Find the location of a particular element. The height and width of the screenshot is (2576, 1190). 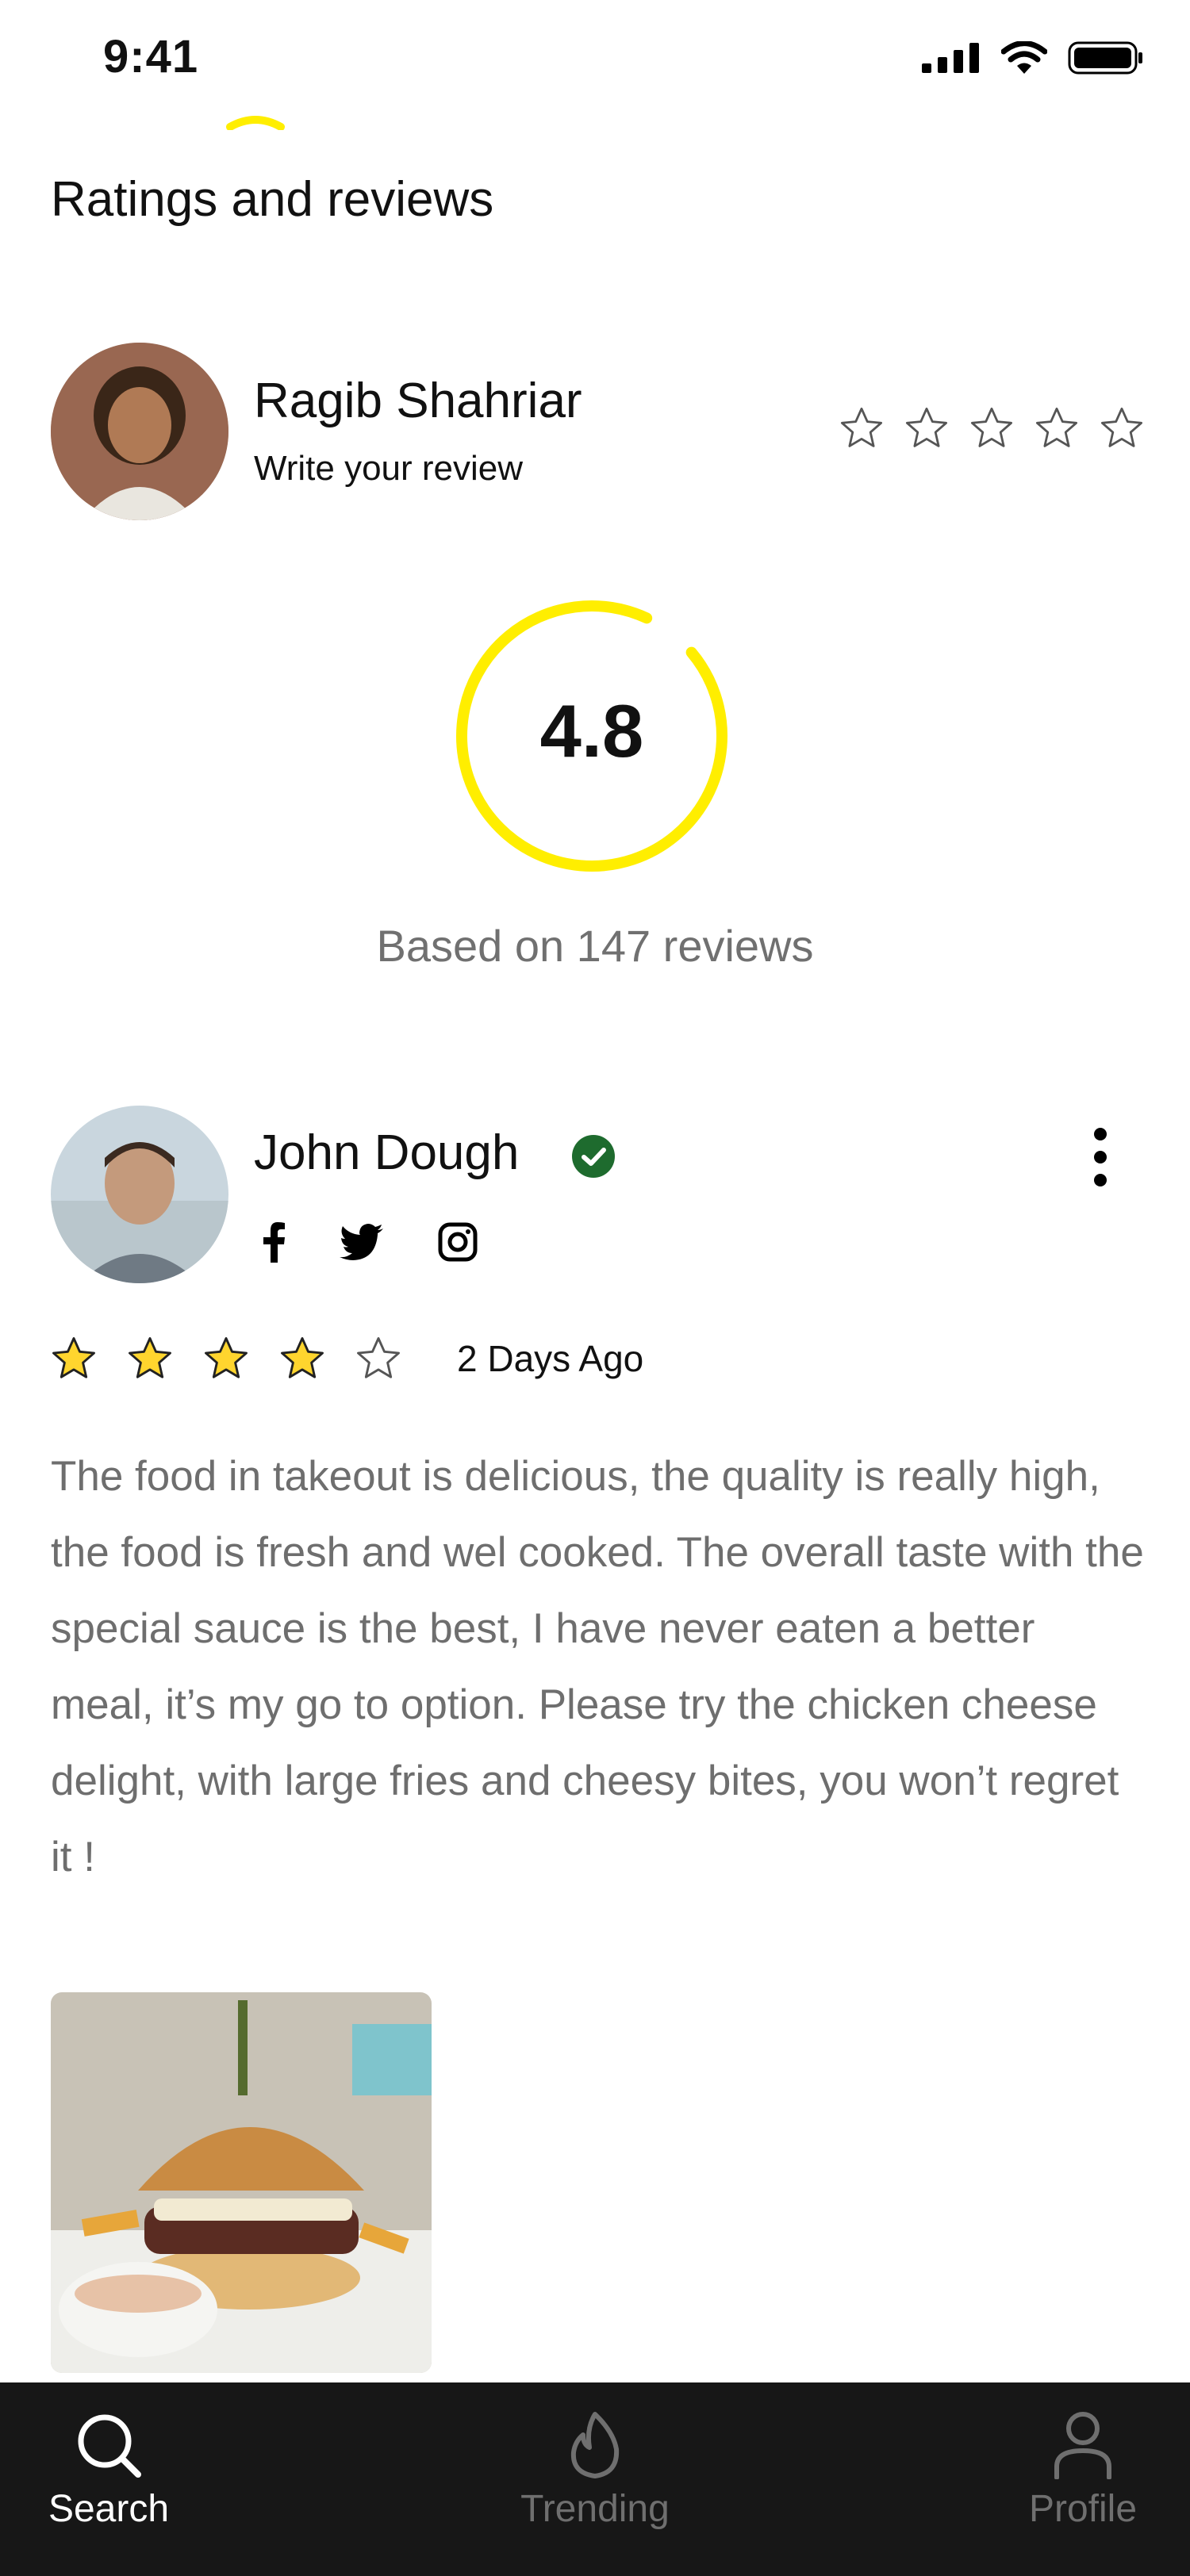

tab-search: Search is located at coordinates (109, 2471).